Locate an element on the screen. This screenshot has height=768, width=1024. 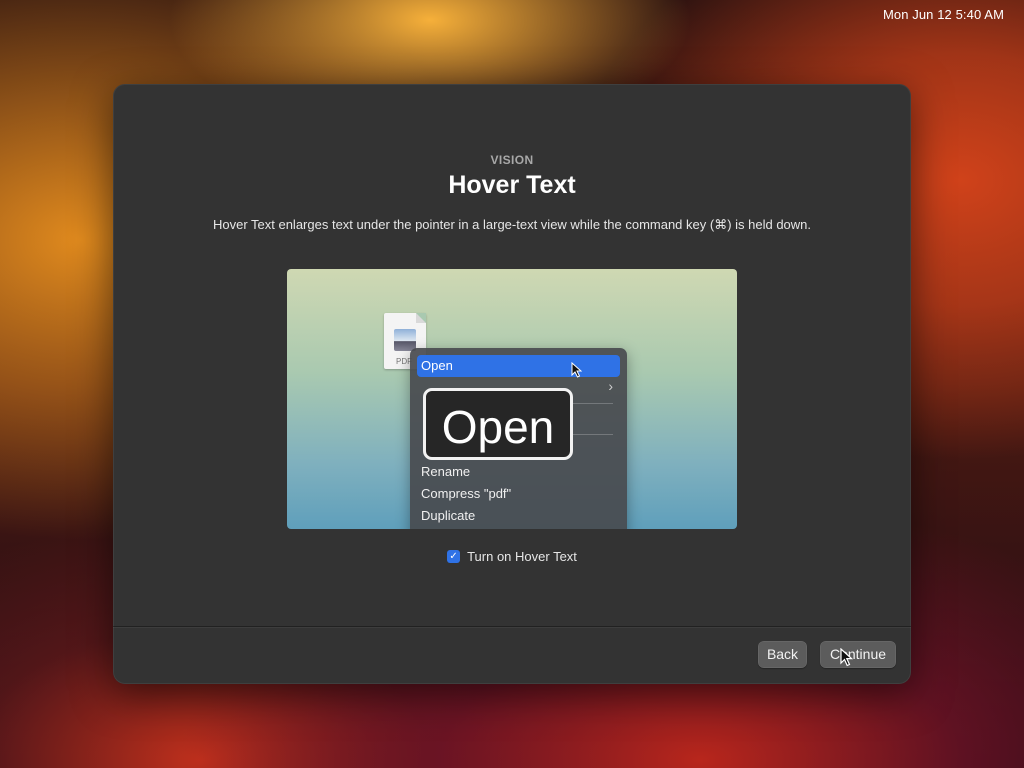
back-button: Back is located at coordinates (782, 654).